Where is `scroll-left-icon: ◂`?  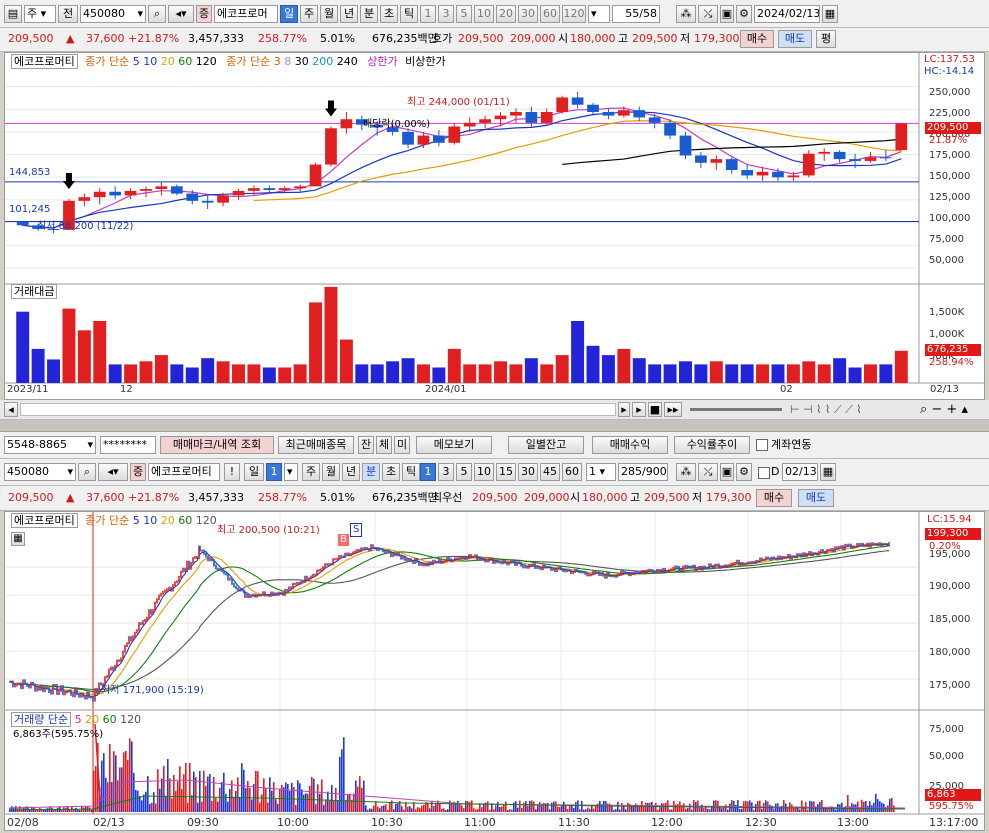 scroll-left-icon: ◂ is located at coordinates (11, 409).